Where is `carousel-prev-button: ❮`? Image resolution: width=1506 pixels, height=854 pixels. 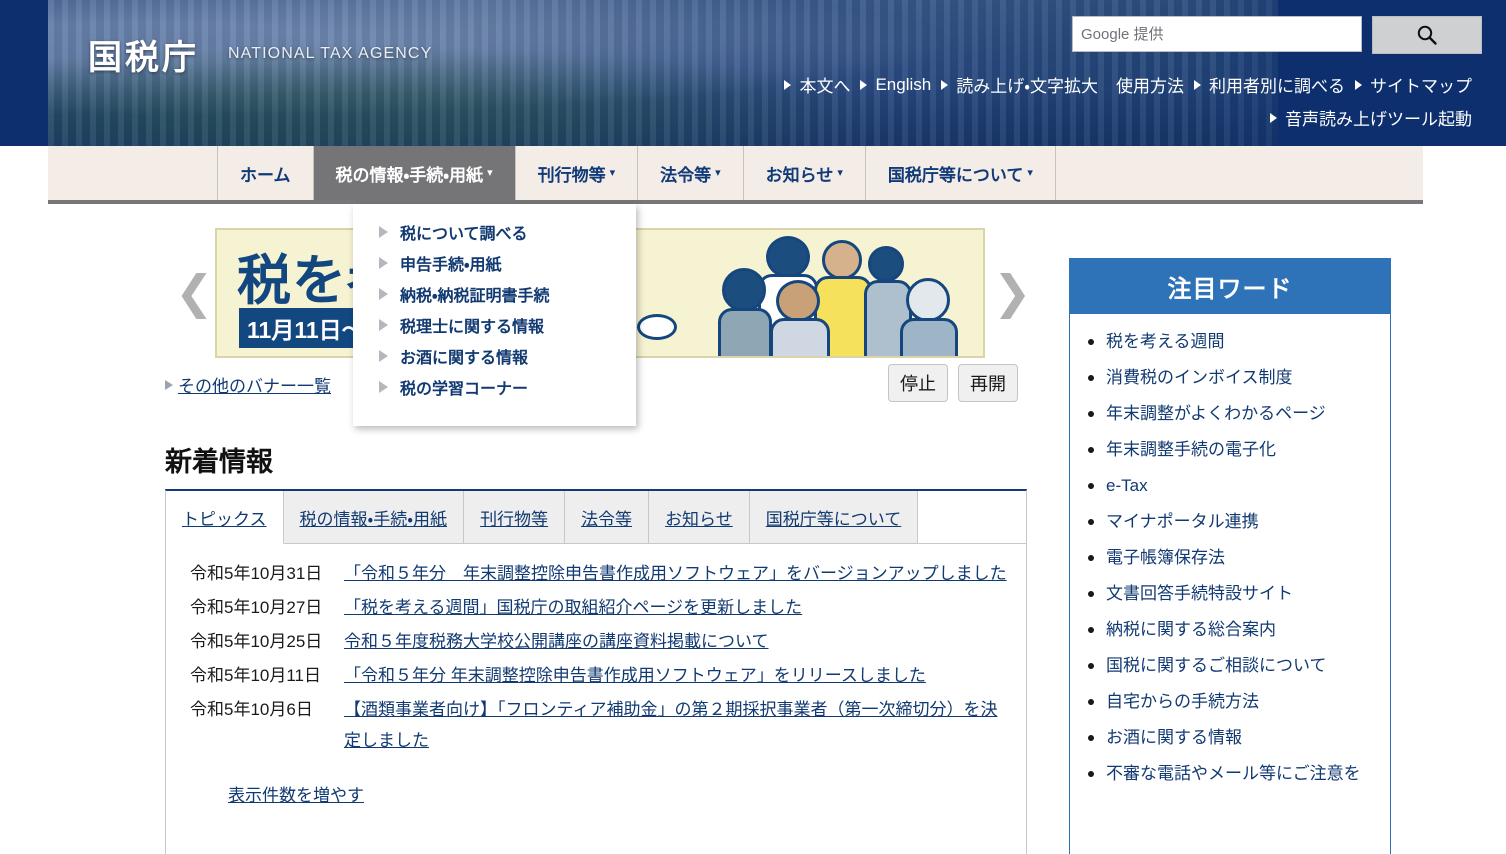 carousel-prev-button: ❮ is located at coordinates (194, 292).